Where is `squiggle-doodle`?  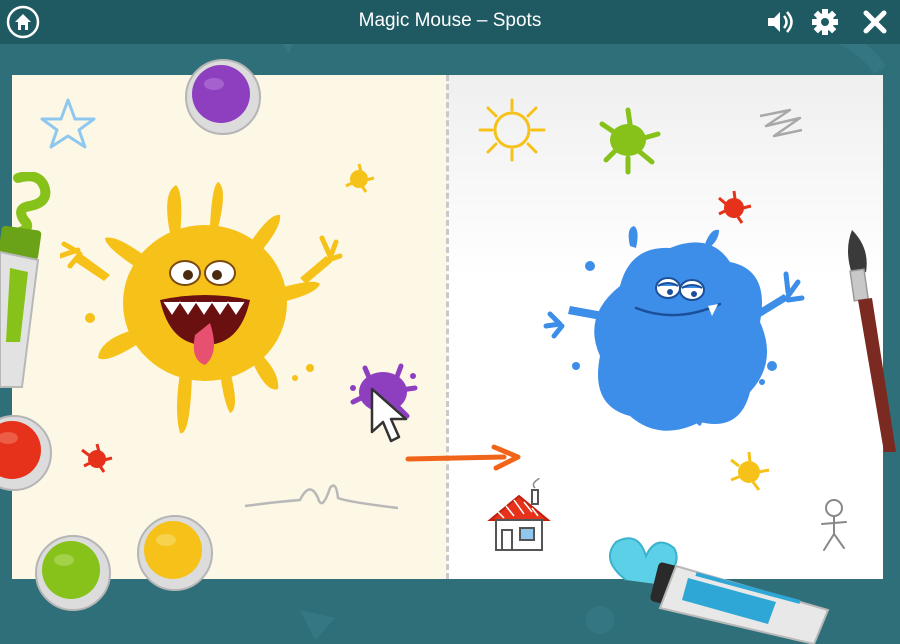
squiggle-doodle is located at coordinates (781, 123).